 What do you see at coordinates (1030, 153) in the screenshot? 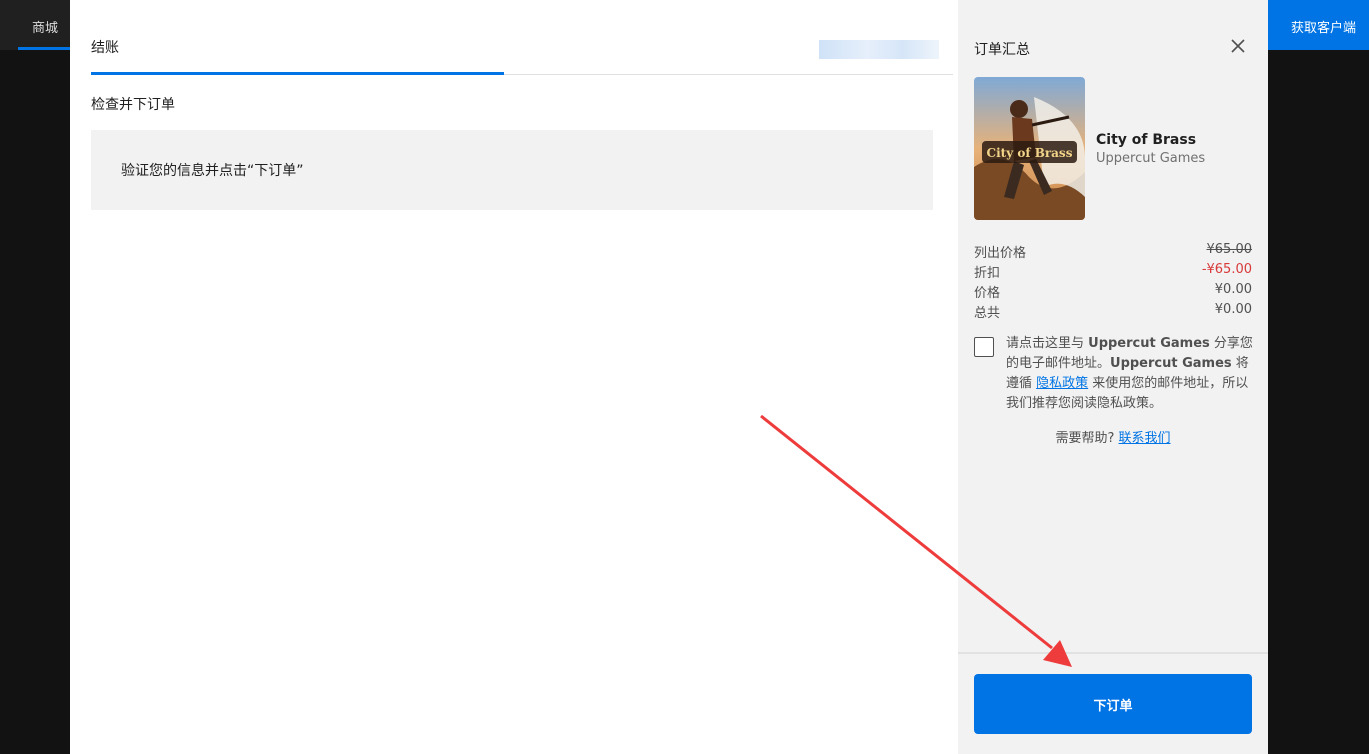
I see `product-art-title: City of Brass` at bounding box center [1030, 153].